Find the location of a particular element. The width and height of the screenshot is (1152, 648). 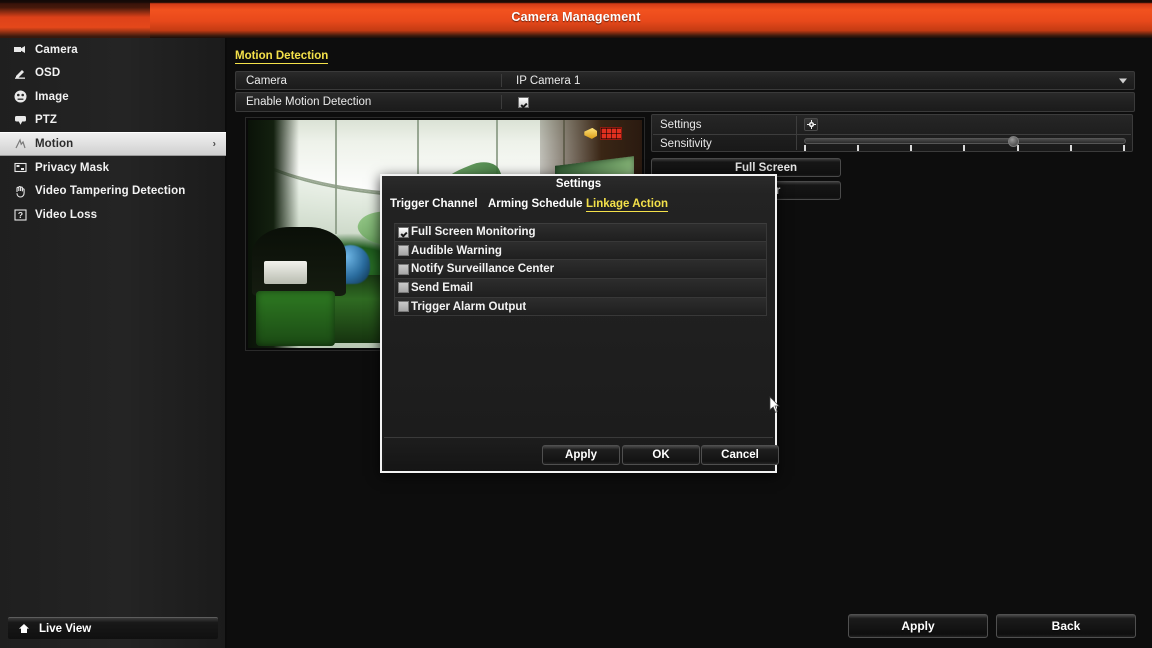

camera-select-row: Camera IP Camera 1 is located at coordinates (685, 80).